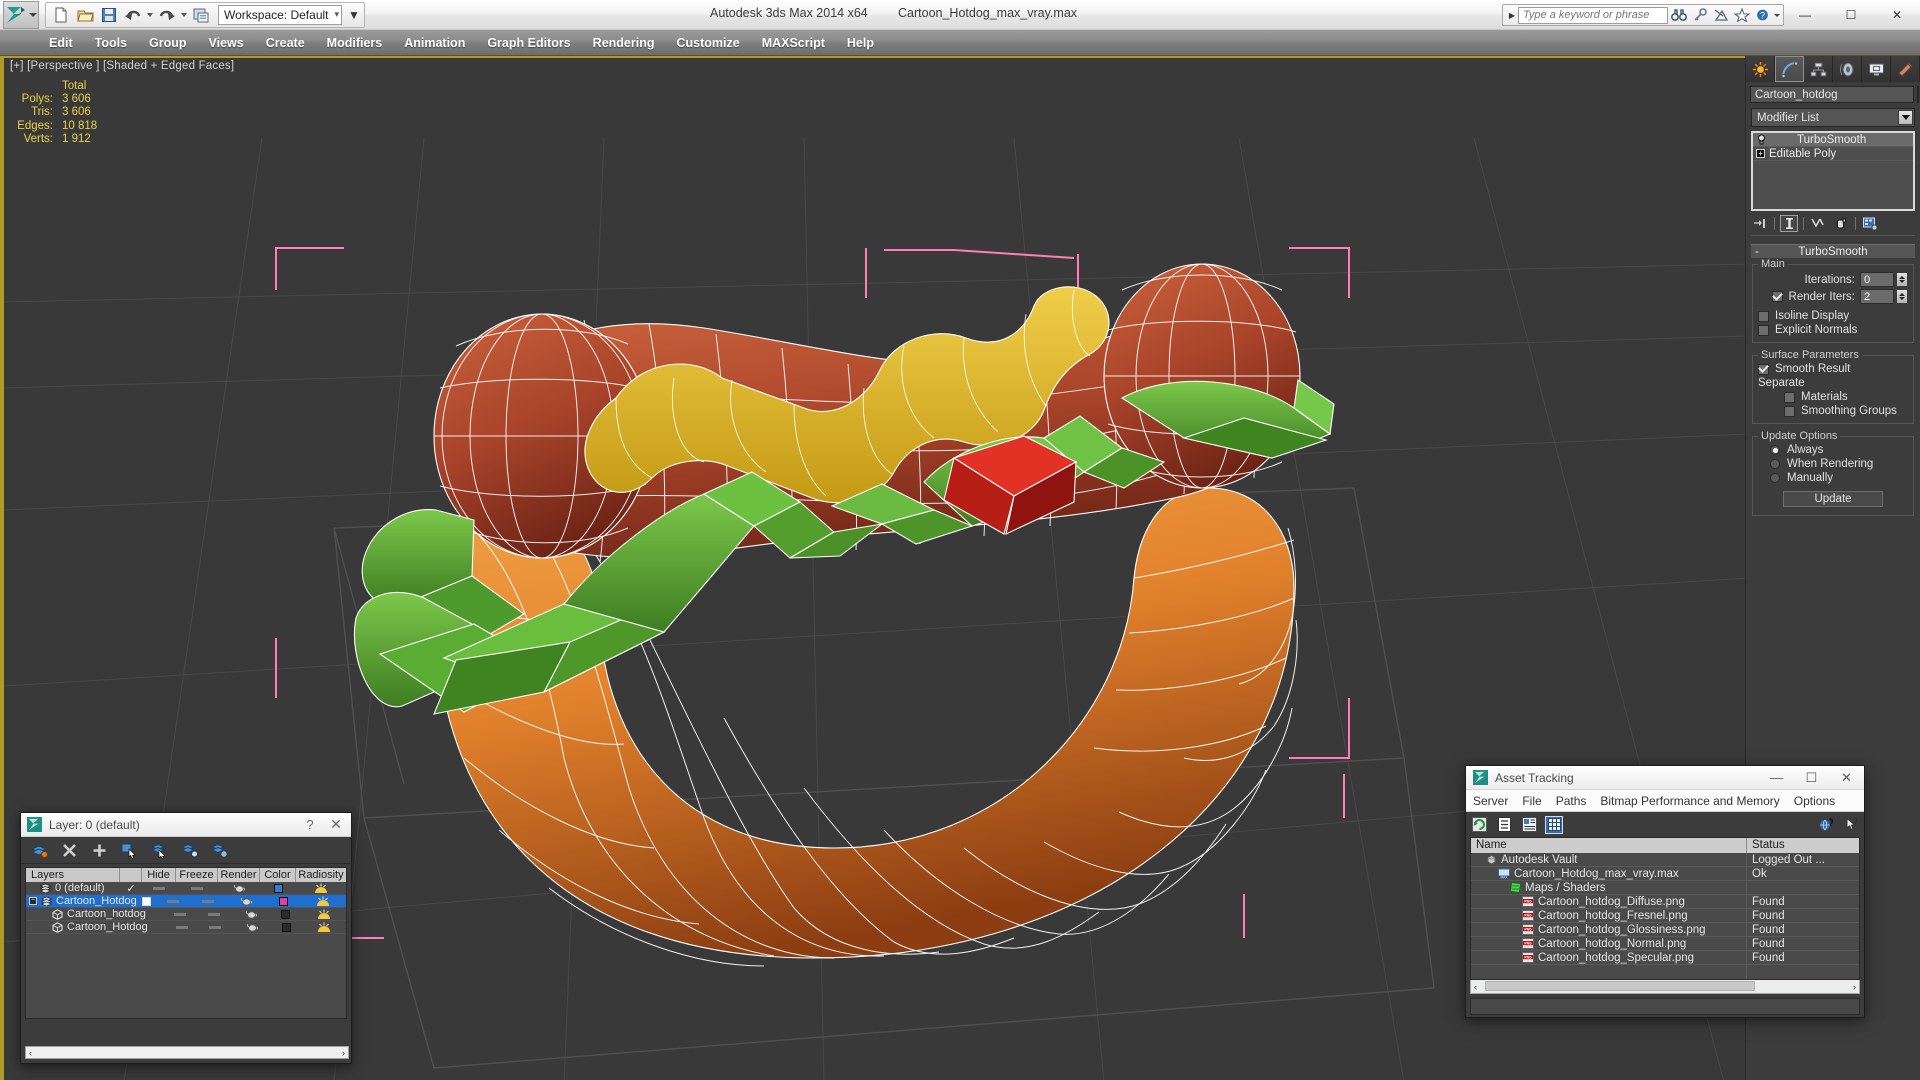  I want to click on pin-stack-button, so click(1760, 223).